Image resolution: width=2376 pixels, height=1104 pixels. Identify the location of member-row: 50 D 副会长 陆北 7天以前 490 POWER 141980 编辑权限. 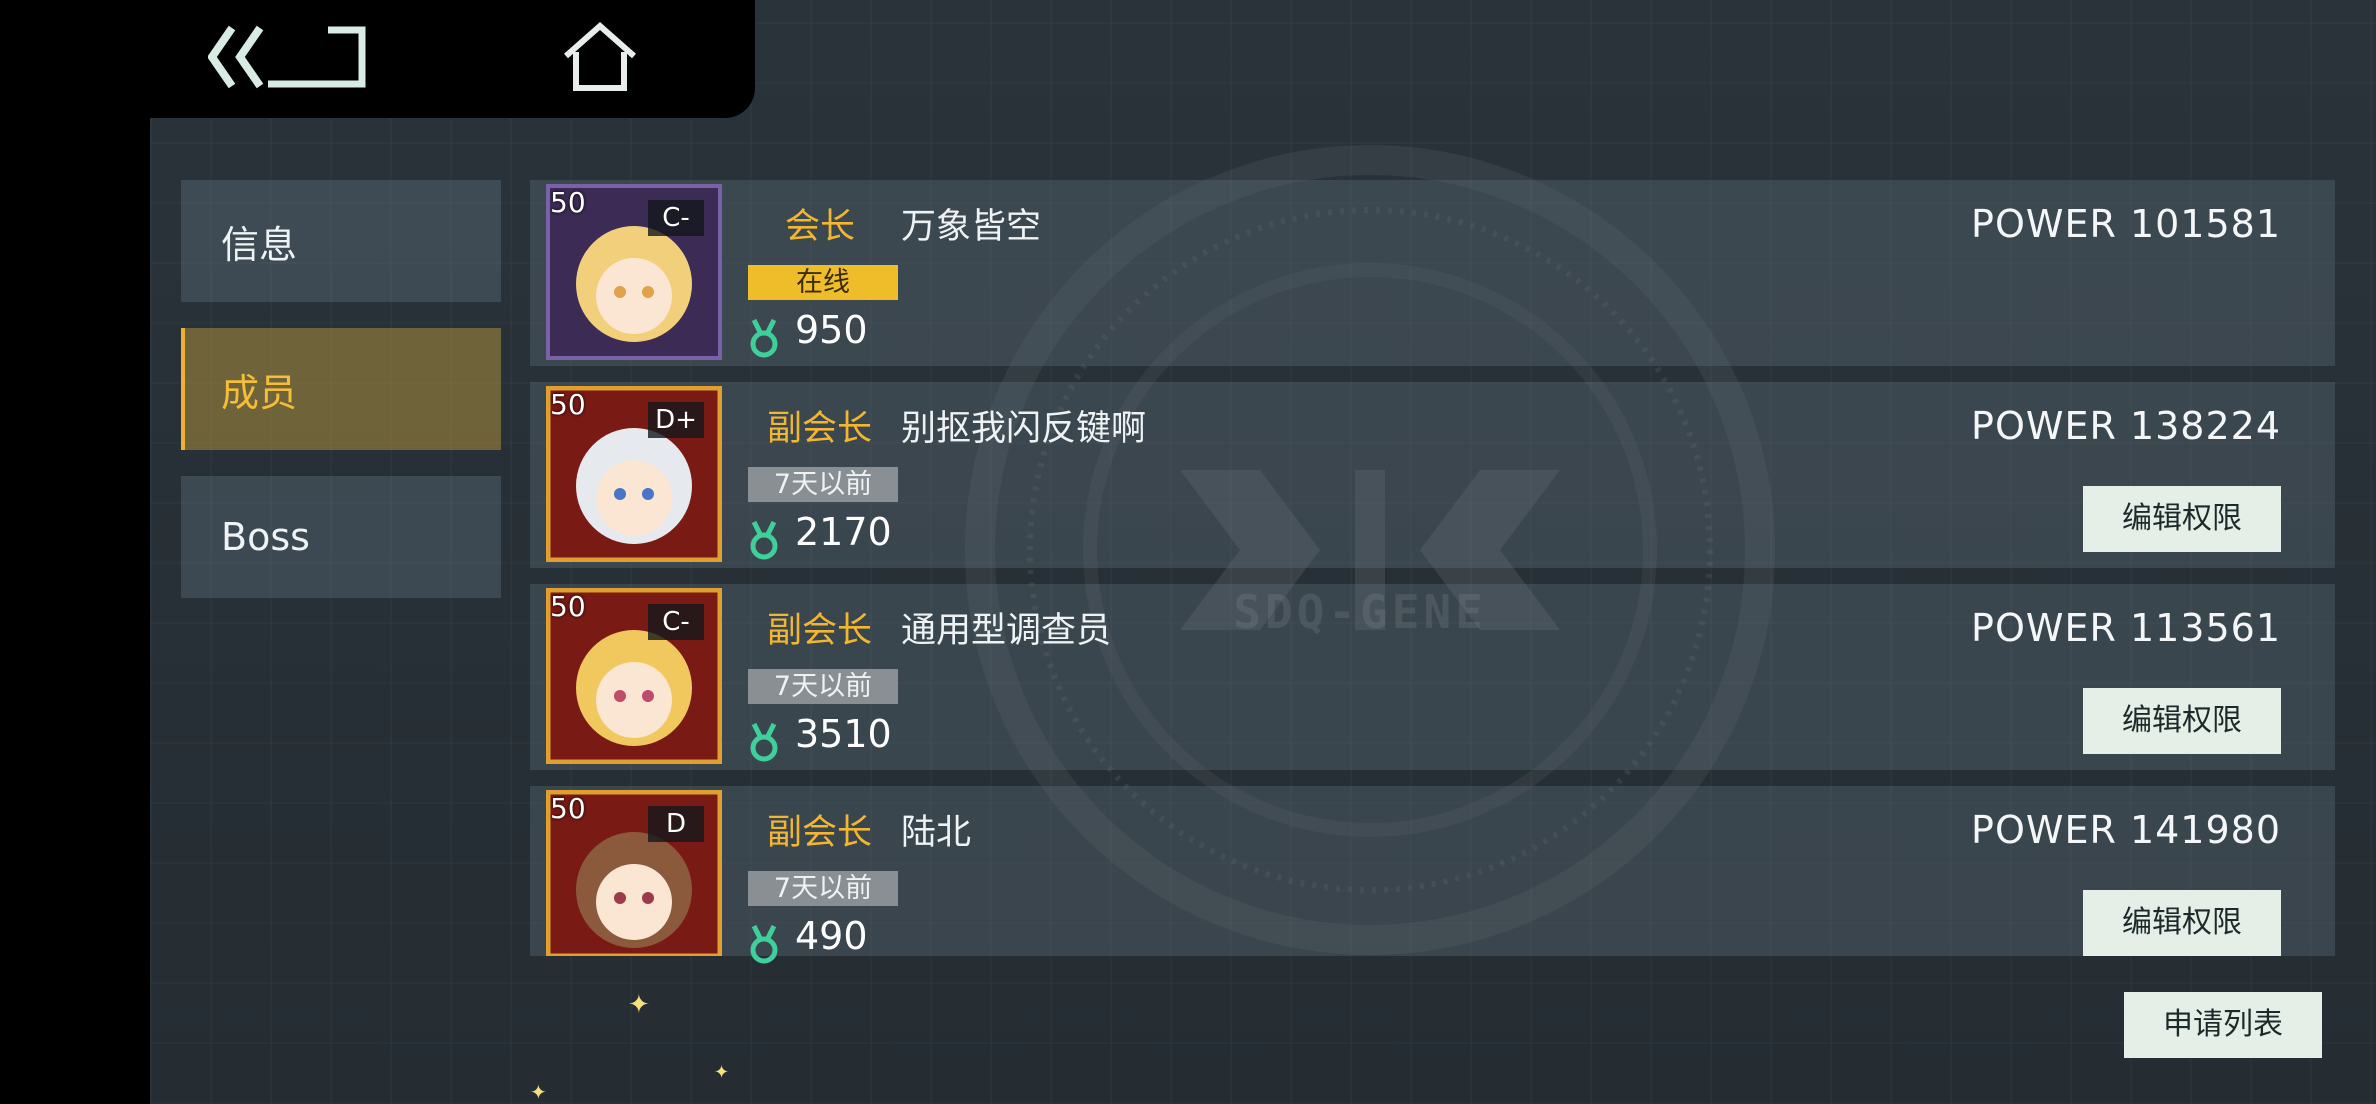
(1432, 875).